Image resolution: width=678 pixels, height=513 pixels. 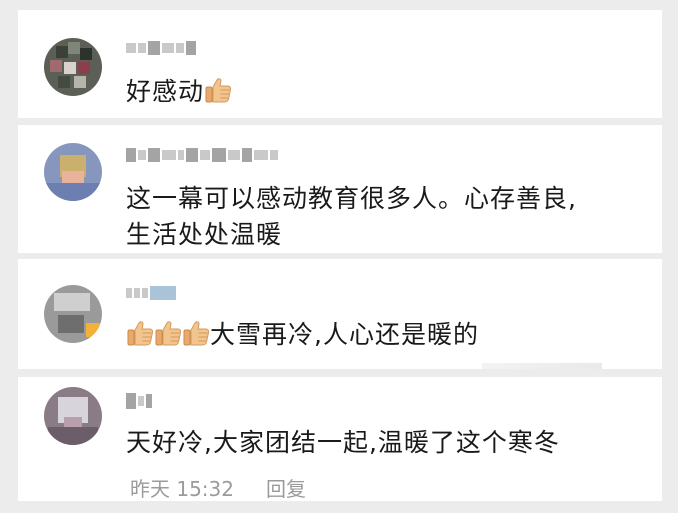 What do you see at coordinates (351, 216) in the screenshot?
I see `comment-text: 这一幕可以感动教育很多人。心存善良, 生活处处温暖` at bounding box center [351, 216].